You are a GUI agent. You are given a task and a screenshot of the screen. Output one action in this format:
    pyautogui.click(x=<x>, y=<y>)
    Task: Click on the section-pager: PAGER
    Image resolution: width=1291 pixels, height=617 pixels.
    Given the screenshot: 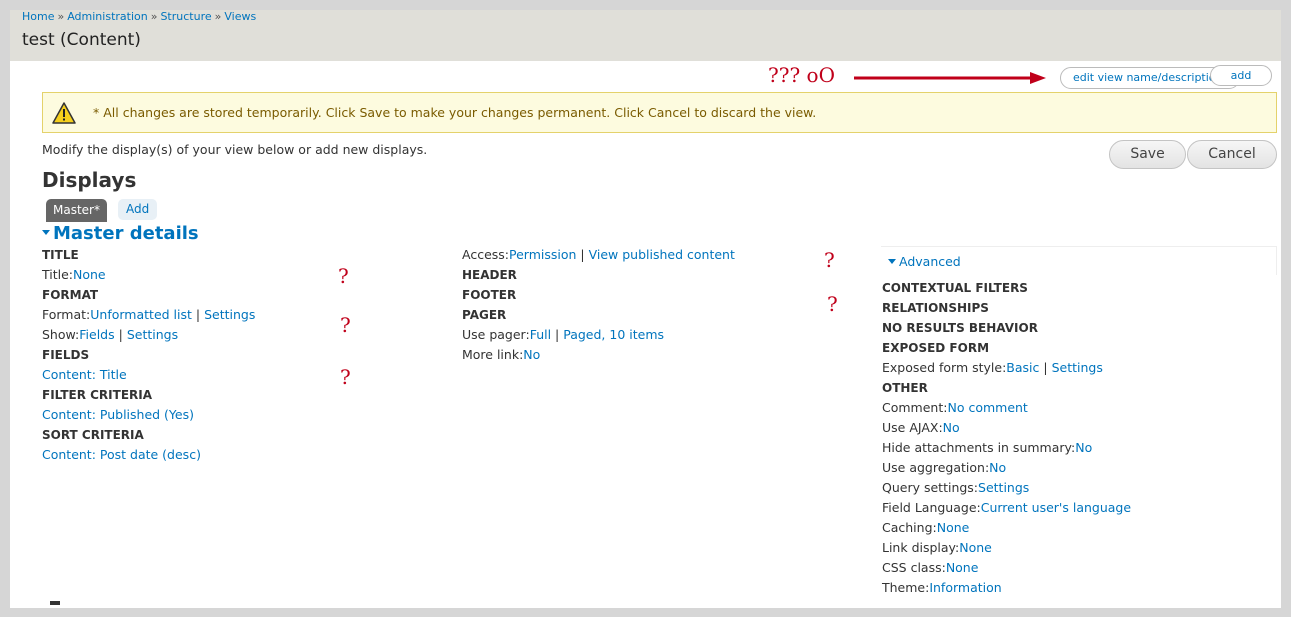 What is the action you would take?
    pyautogui.click(x=484, y=315)
    